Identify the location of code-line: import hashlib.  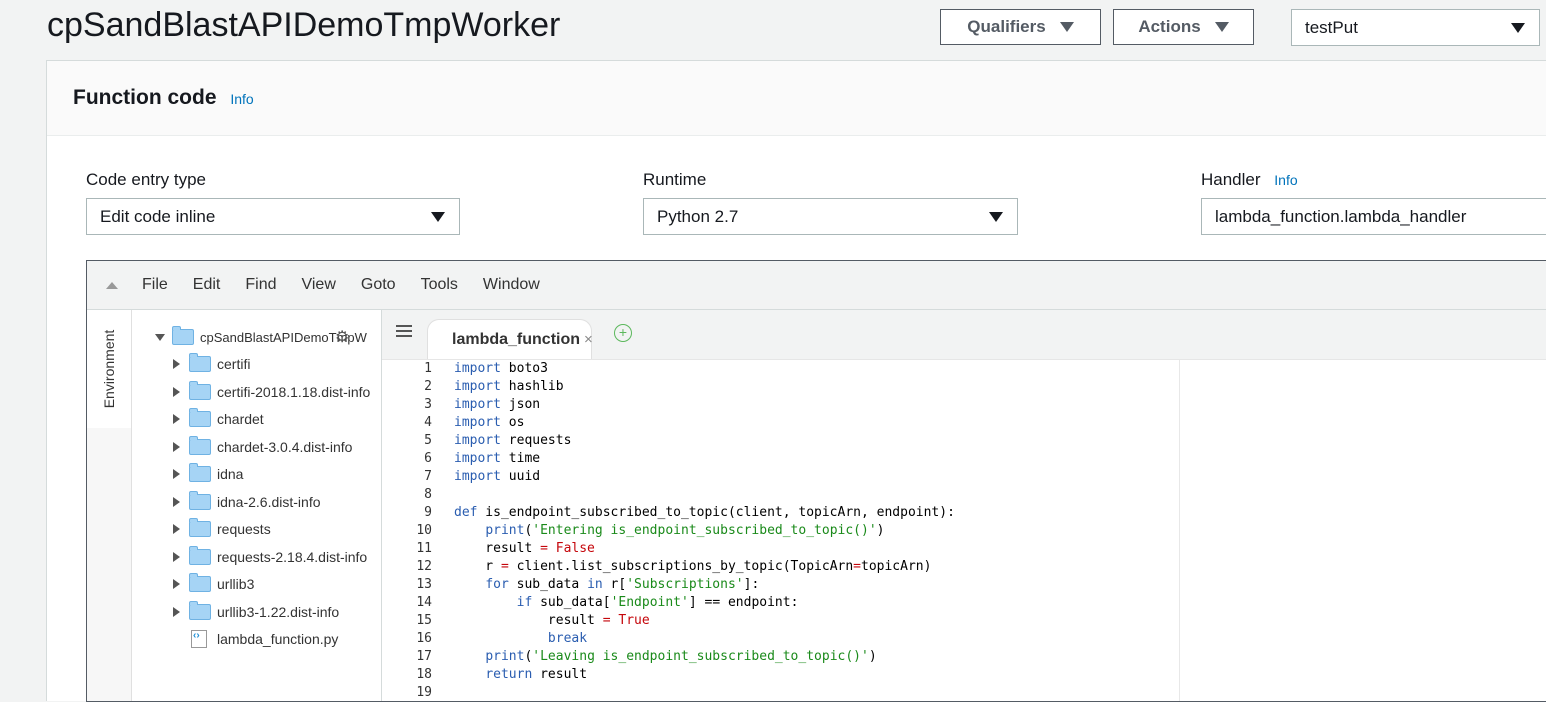
(509, 386).